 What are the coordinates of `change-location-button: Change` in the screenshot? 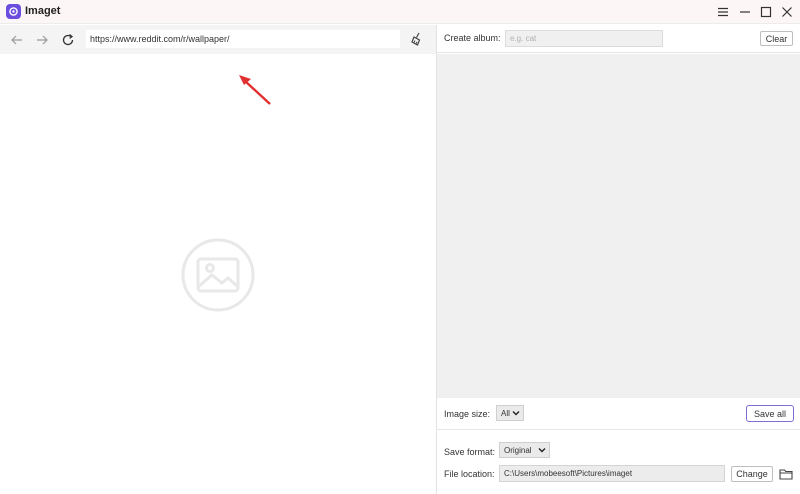 It's located at (752, 474).